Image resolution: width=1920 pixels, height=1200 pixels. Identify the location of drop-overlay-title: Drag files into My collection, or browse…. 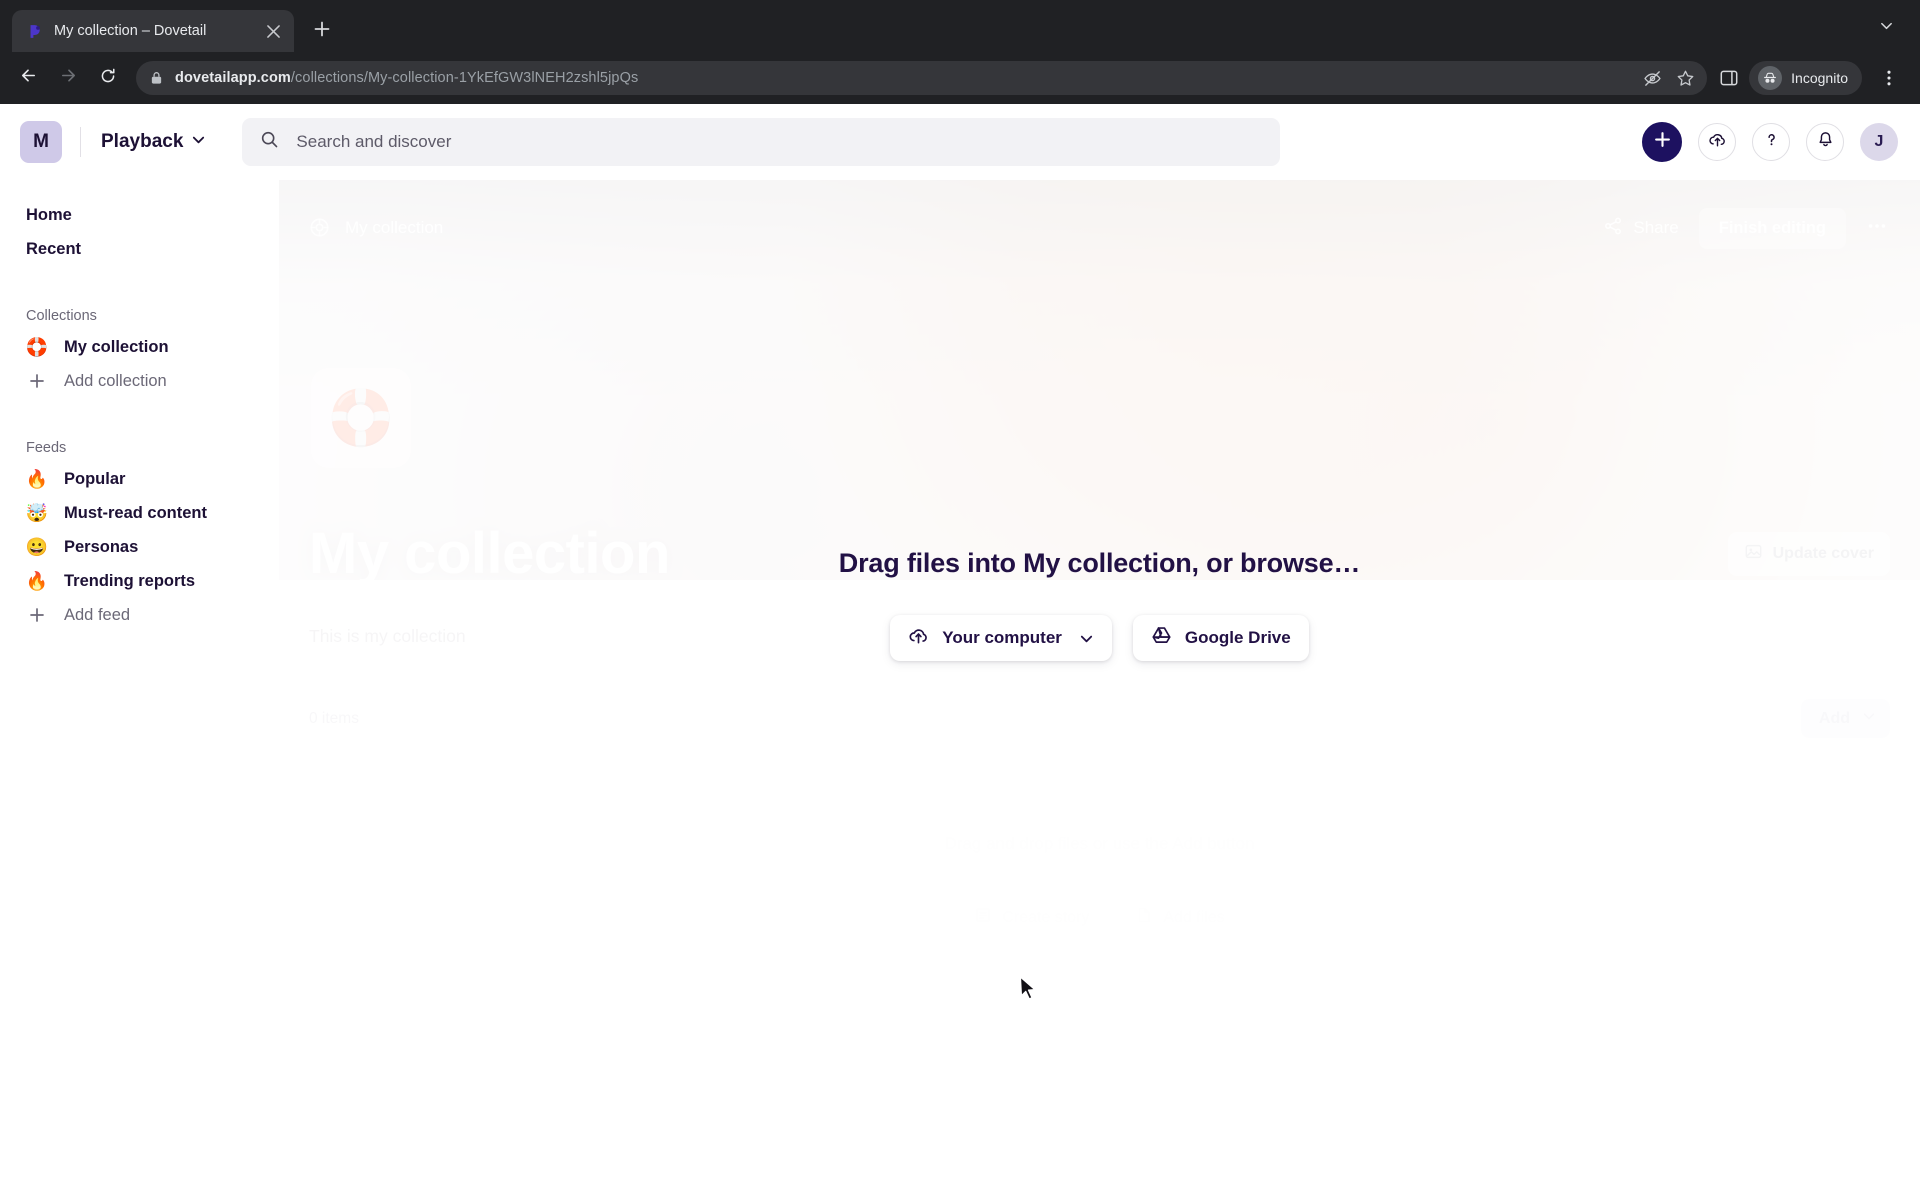
(1099, 563).